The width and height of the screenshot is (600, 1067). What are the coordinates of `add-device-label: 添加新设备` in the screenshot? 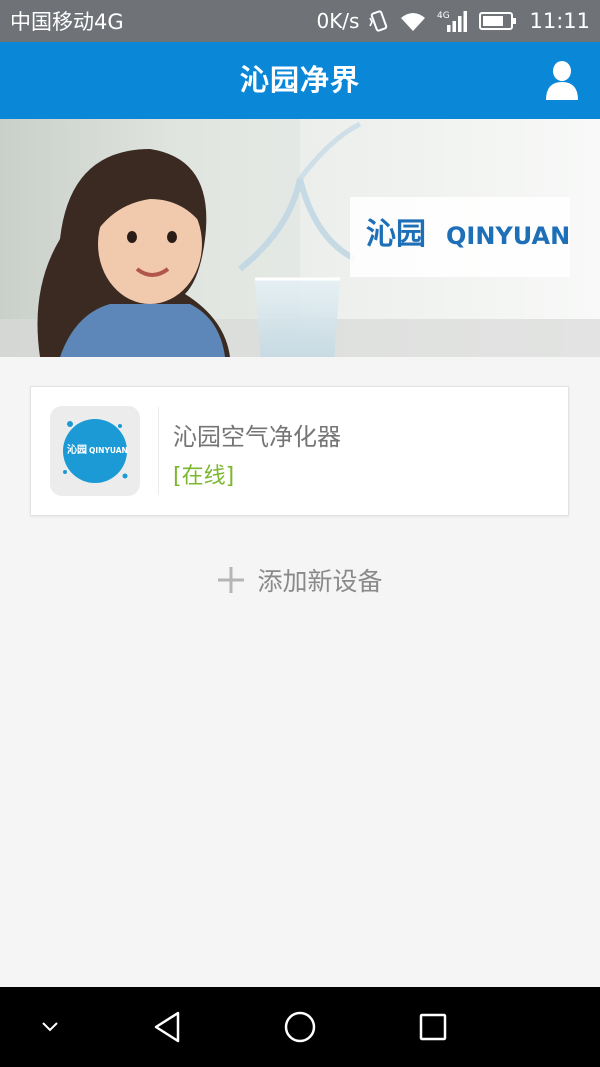 It's located at (320, 581).